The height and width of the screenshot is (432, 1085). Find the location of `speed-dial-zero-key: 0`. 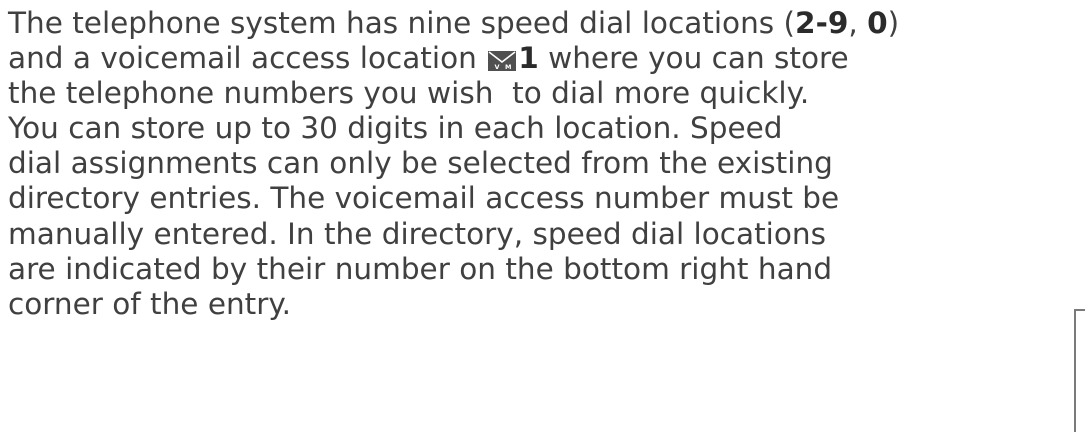

speed-dial-zero-key: 0 is located at coordinates (877, 23).